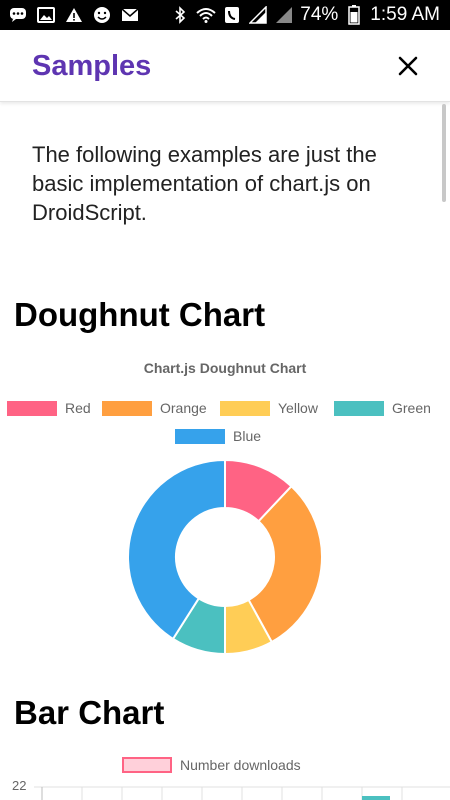 The image size is (450, 800). What do you see at coordinates (298, 408) in the screenshot?
I see `legend-label: Yellow` at bounding box center [298, 408].